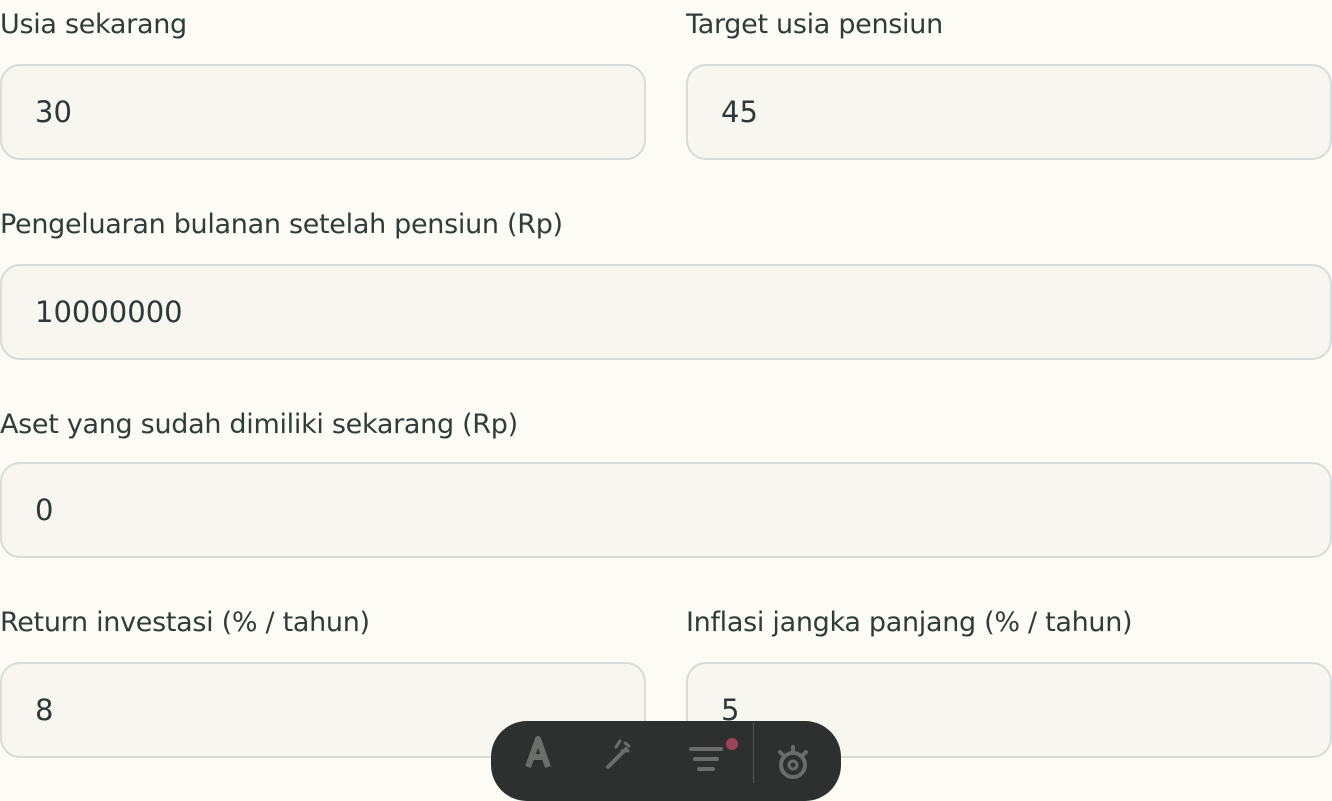 The width and height of the screenshot is (1332, 801). I want to click on retirement-age-input, so click(1009, 112).